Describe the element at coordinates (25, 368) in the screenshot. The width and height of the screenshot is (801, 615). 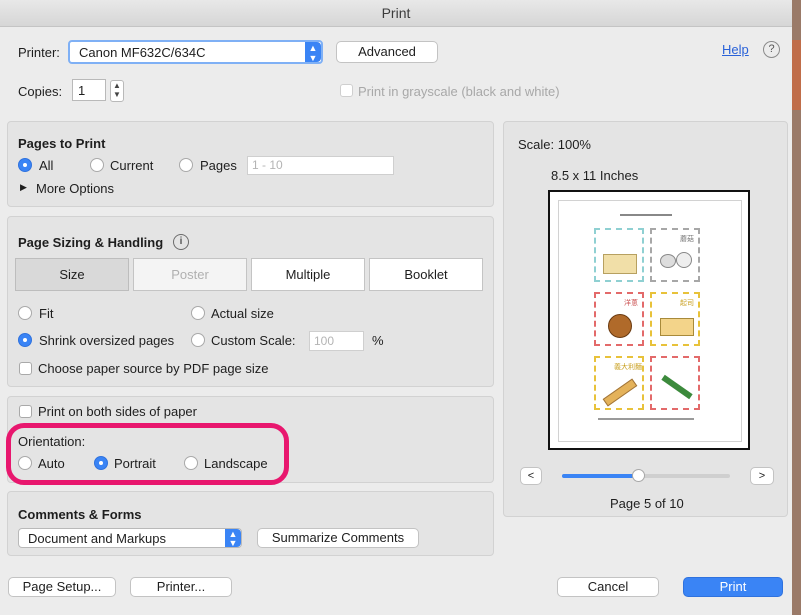
I see `paper-source-checkbox` at that location.